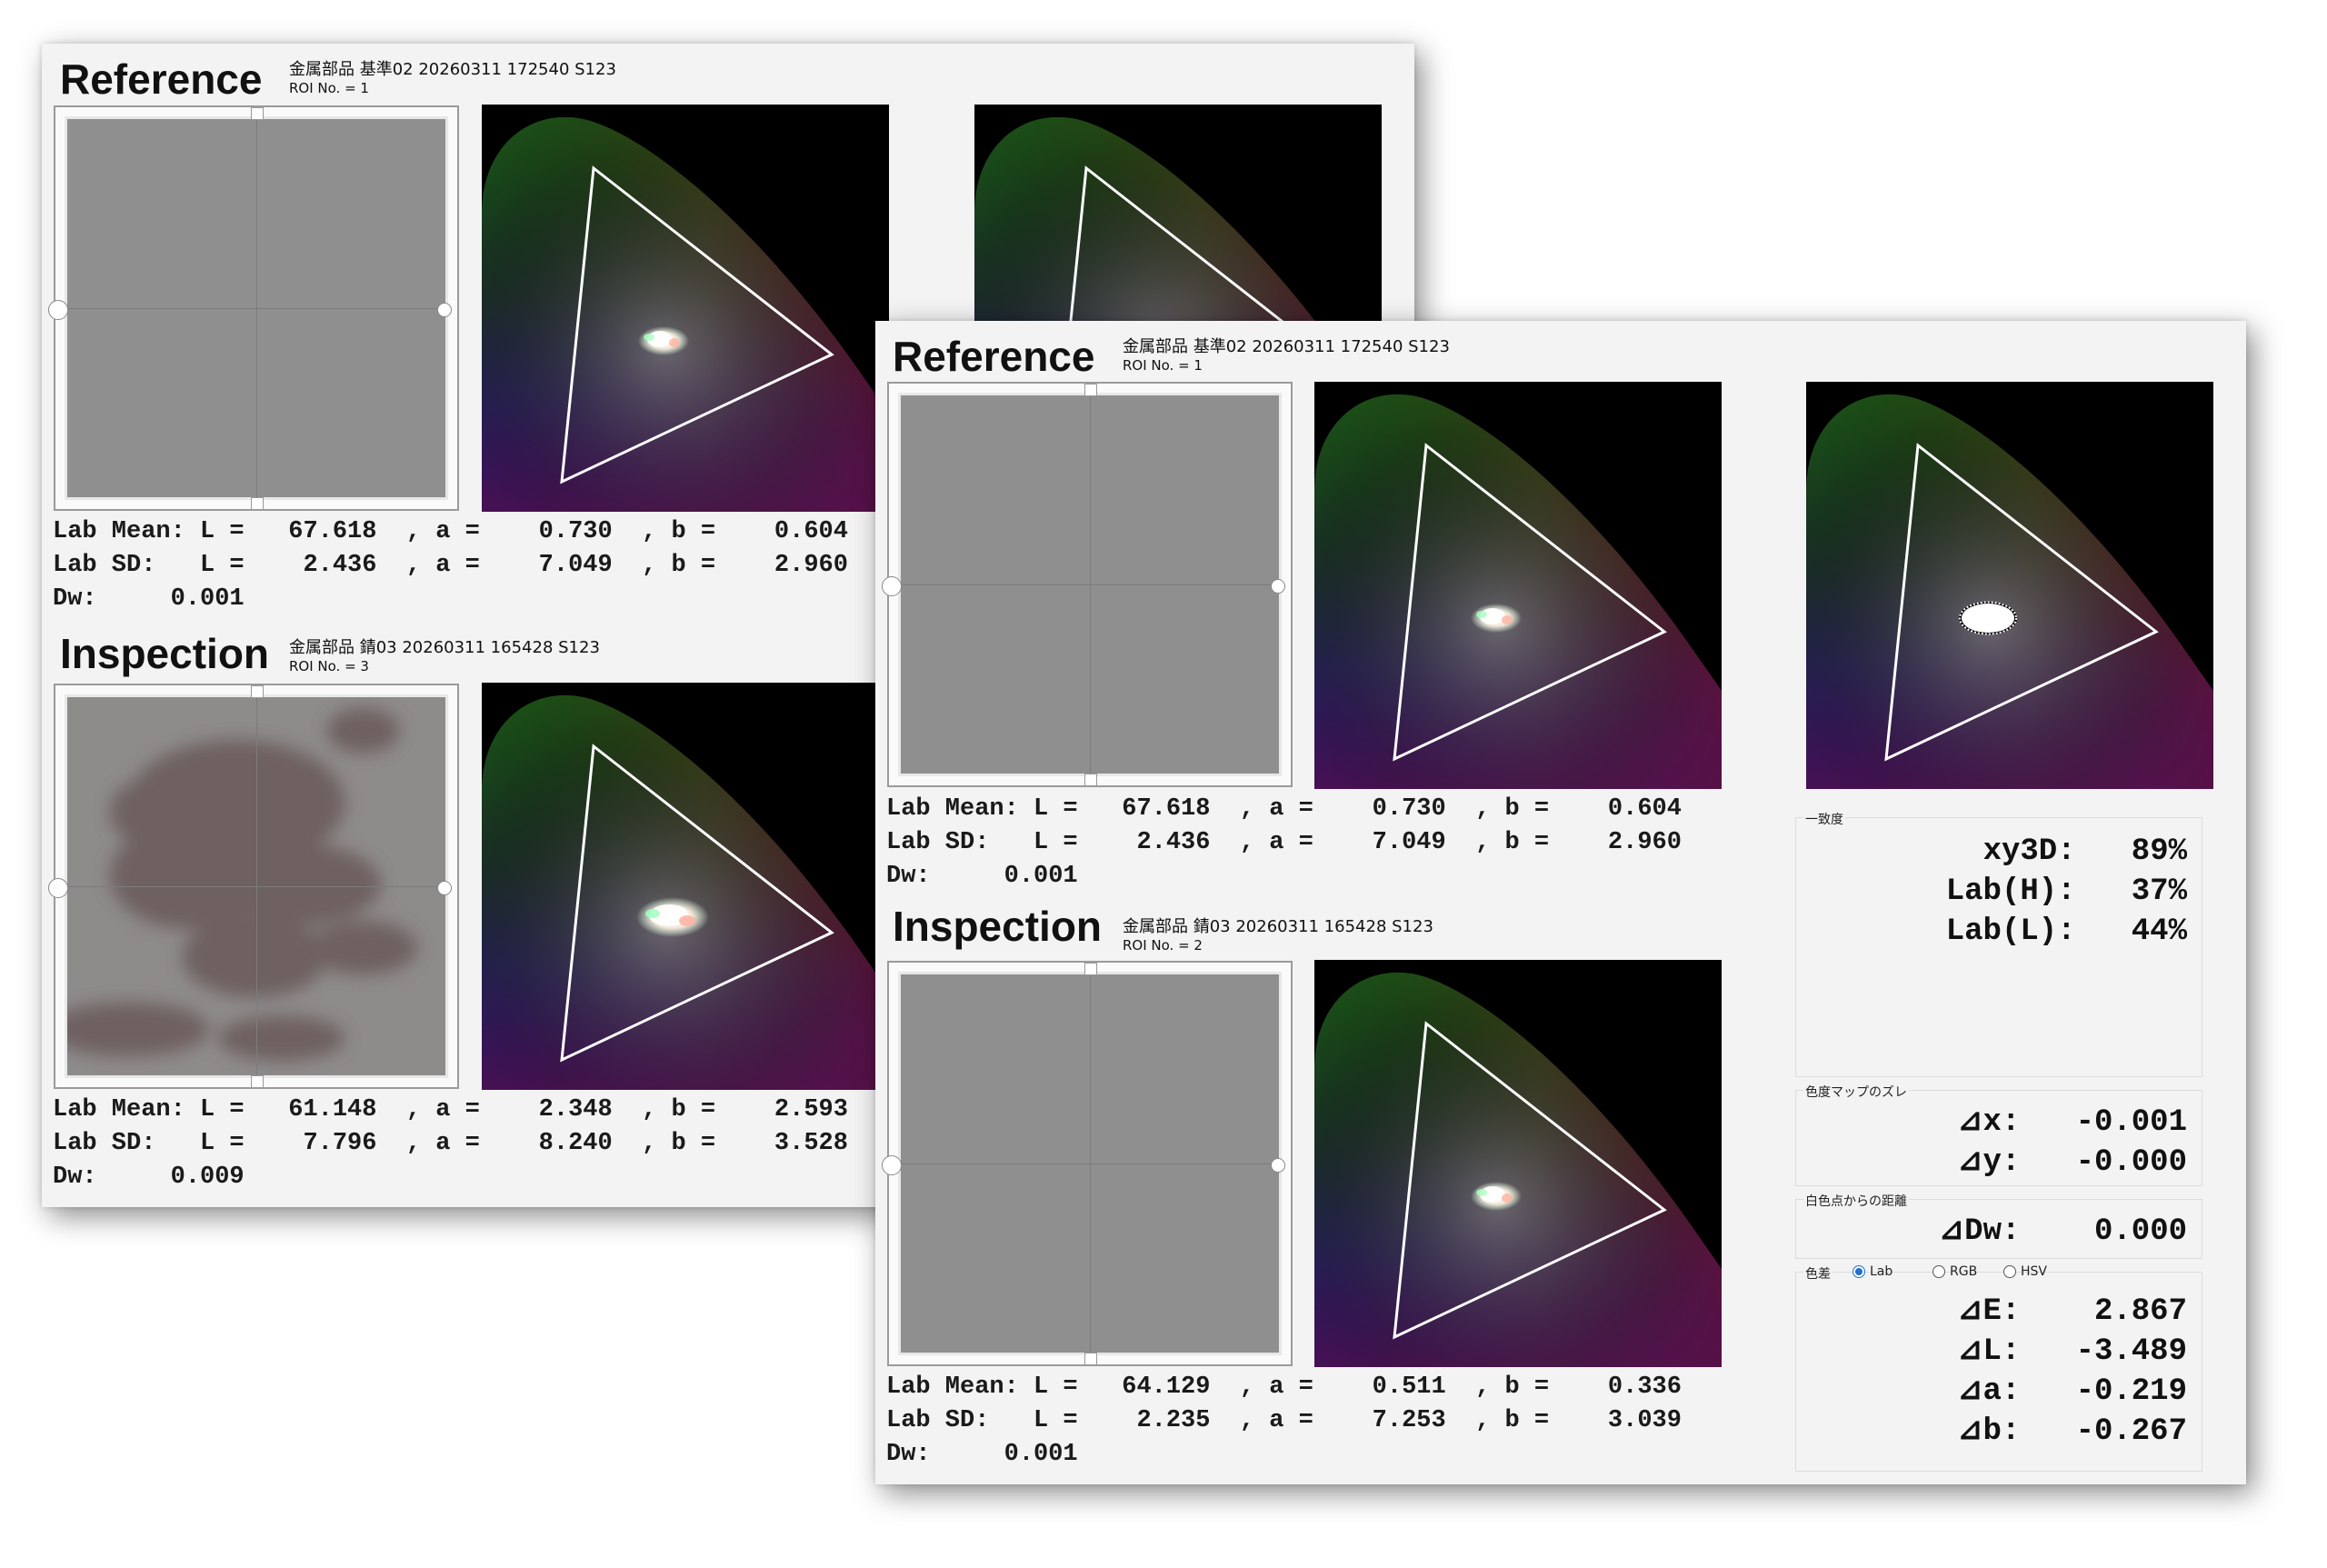  I want to click on delta-a-value: ⊿a: -0.219, so click(2072, 1392).